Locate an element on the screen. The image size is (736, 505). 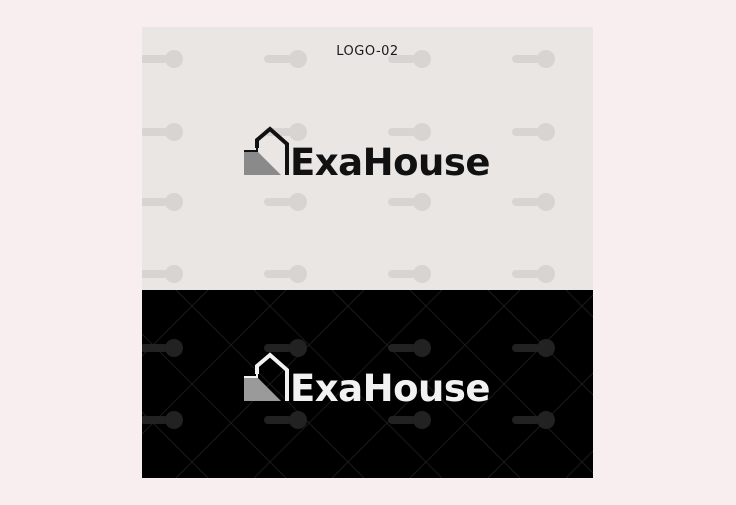
version-label: LOGO-02 is located at coordinates (367, 51).